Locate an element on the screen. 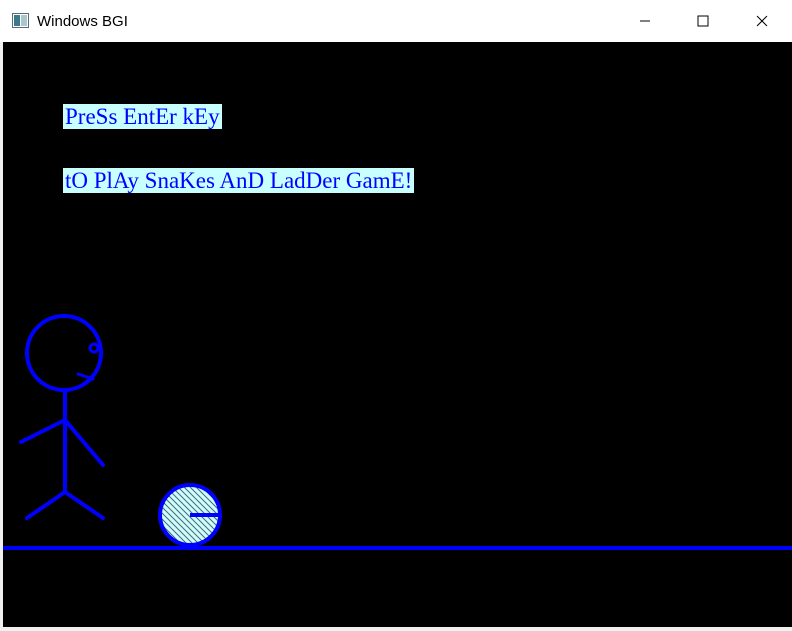 This screenshot has width=792, height=631. ball is located at coordinates (190, 515).